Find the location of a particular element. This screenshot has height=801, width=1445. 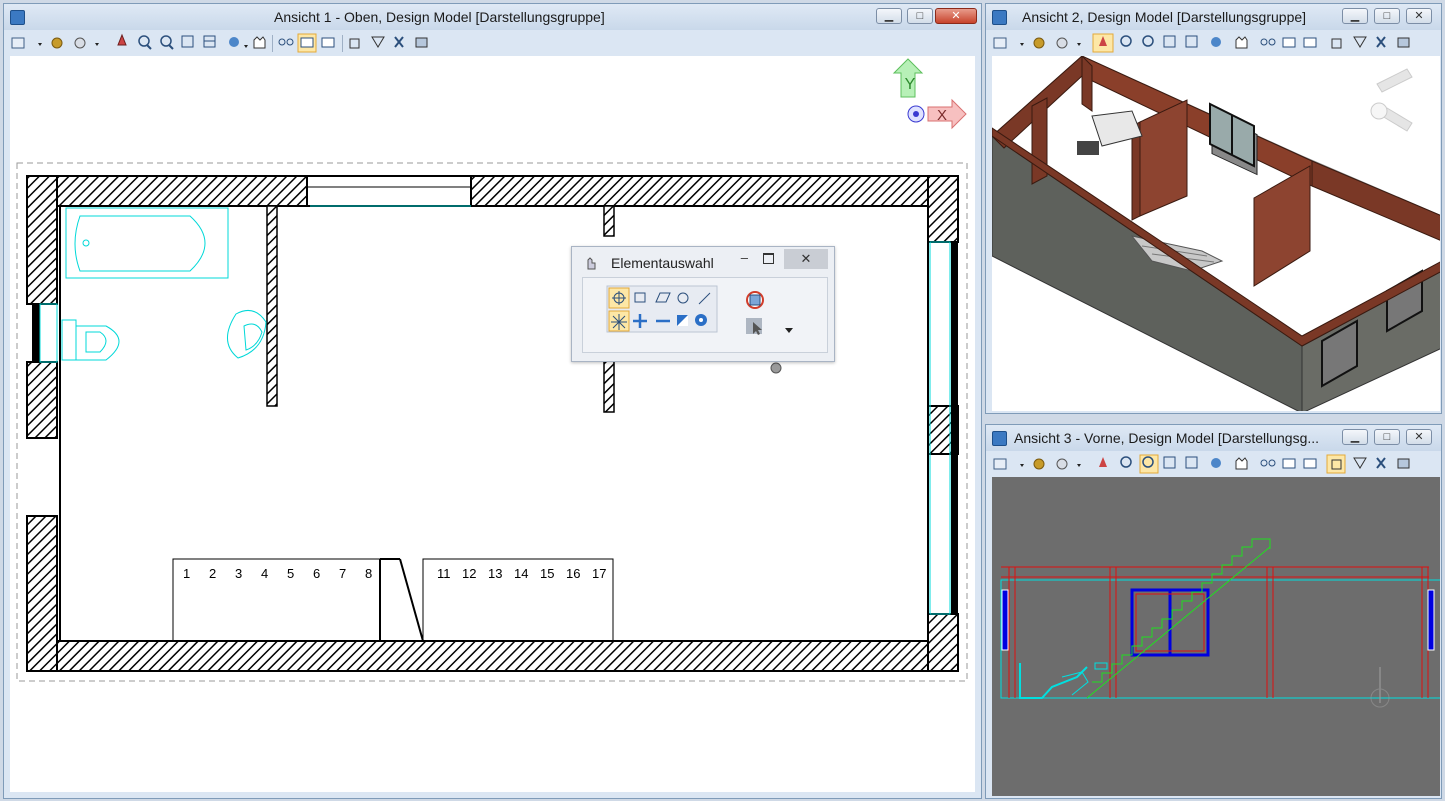

view-3-toolbar is located at coordinates (1213, 464).